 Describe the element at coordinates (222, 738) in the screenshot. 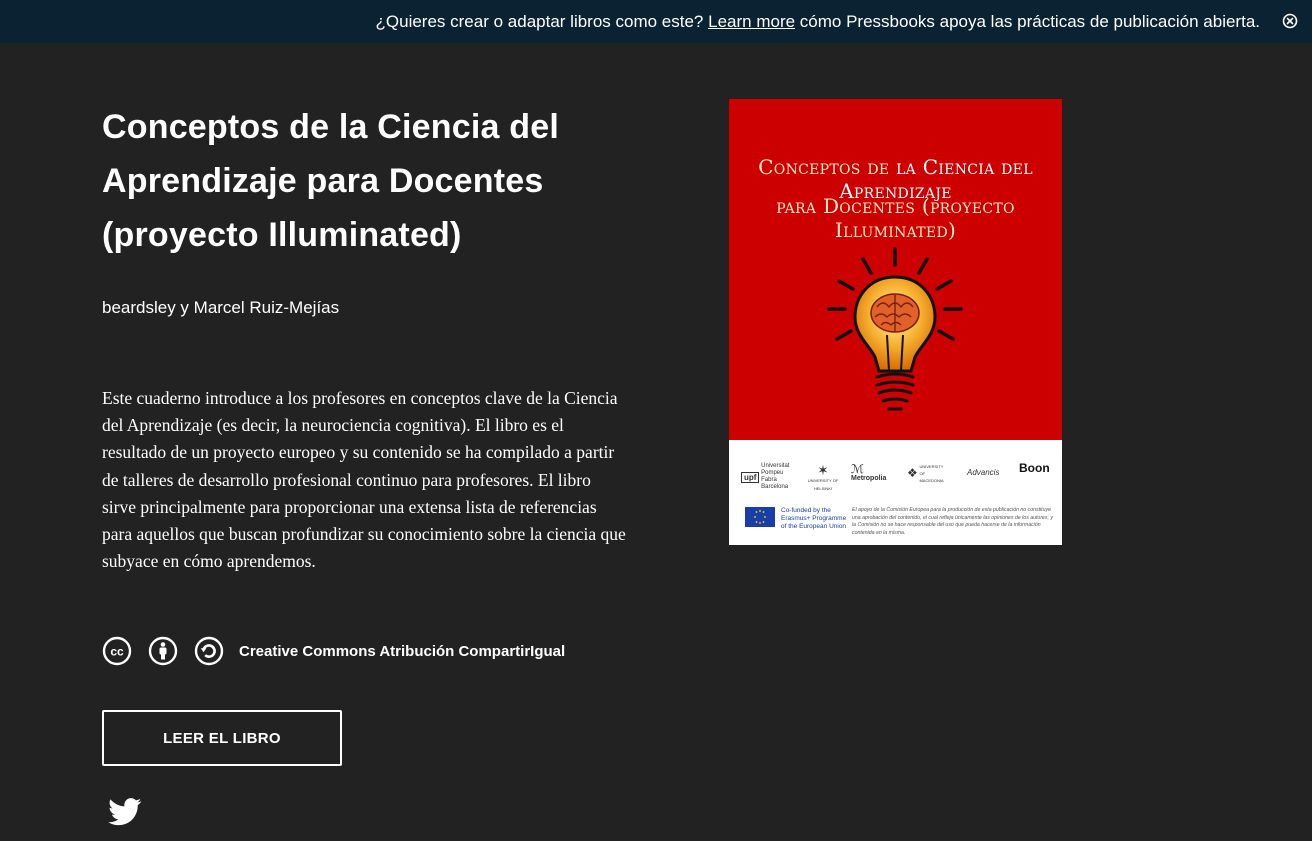

I see `read-book-button: LEER EL LIBRO` at that location.